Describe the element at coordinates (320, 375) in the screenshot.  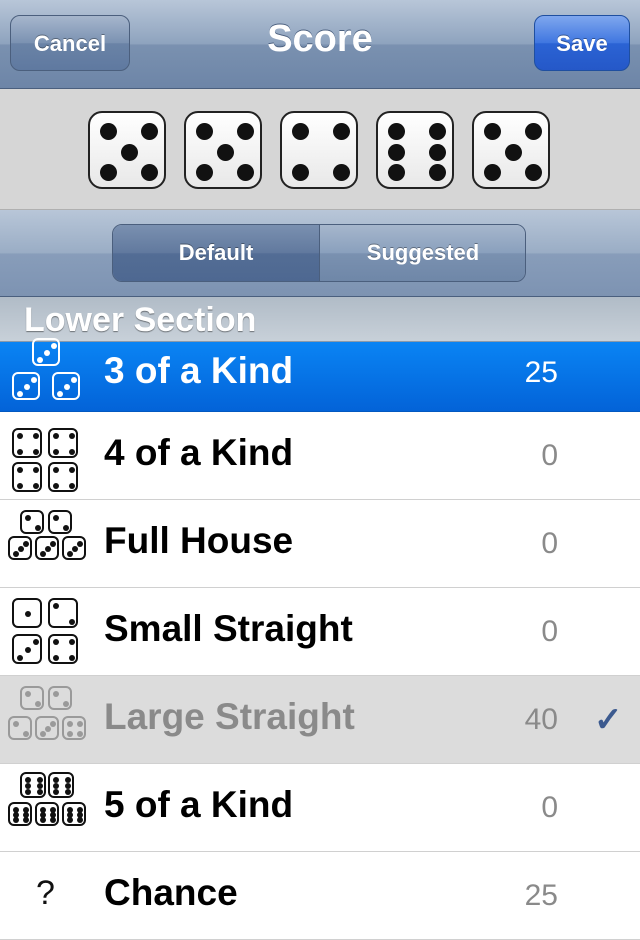
I see `row-three-of-a-kind: 3 of a Kind 25` at that location.